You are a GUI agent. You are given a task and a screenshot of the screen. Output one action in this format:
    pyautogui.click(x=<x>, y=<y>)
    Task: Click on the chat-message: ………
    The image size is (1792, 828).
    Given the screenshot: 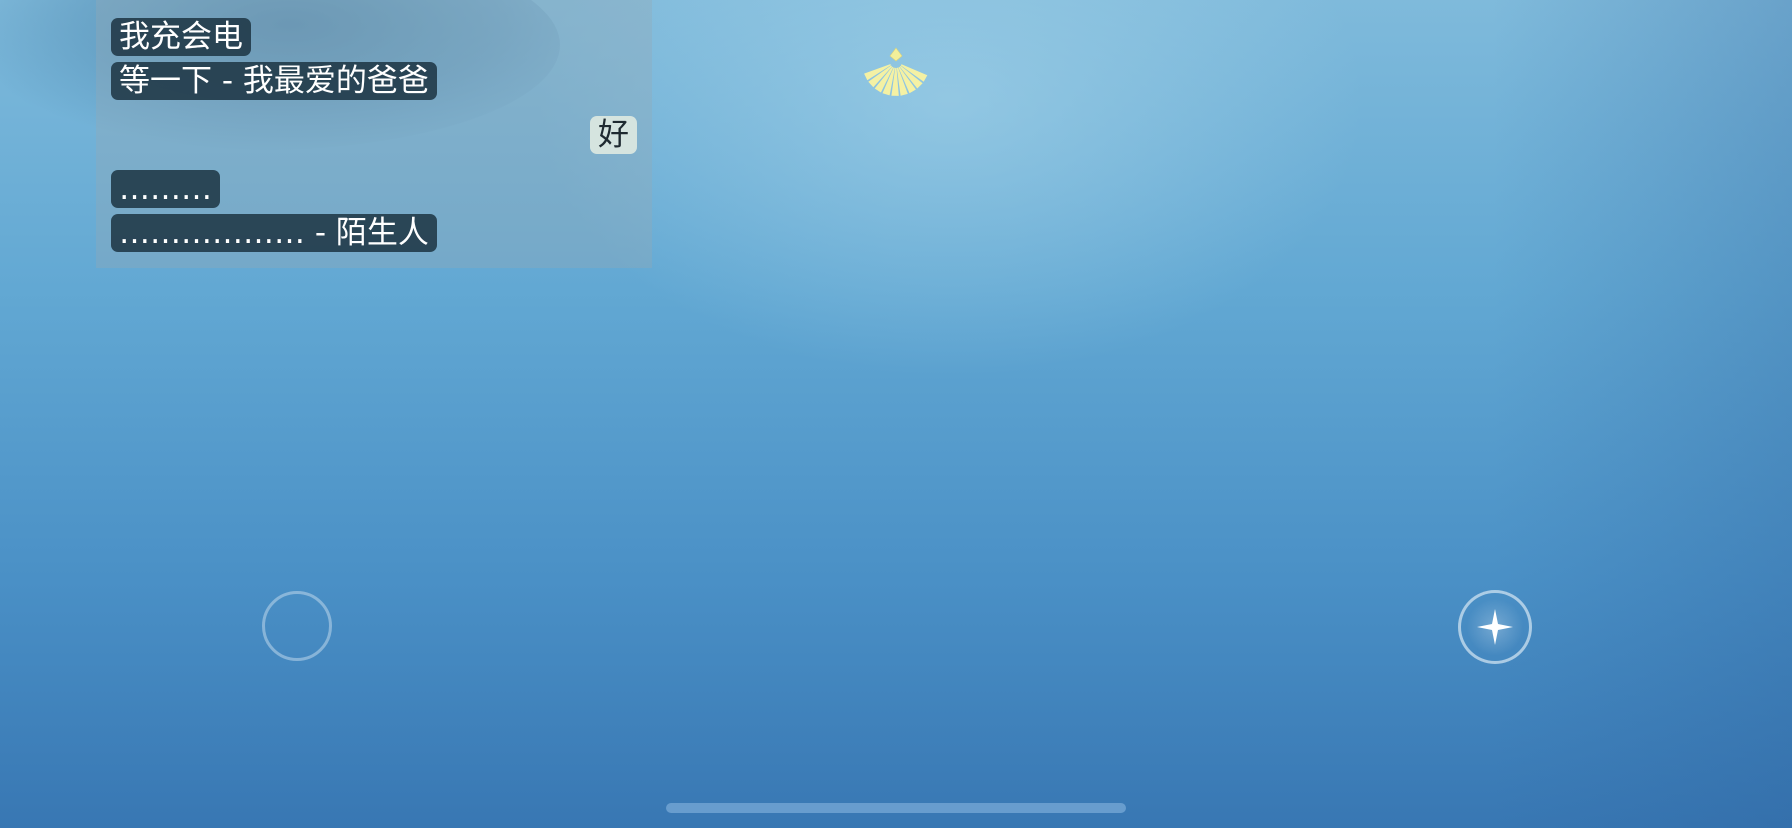 What is the action you would take?
    pyautogui.click(x=165, y=189)
    